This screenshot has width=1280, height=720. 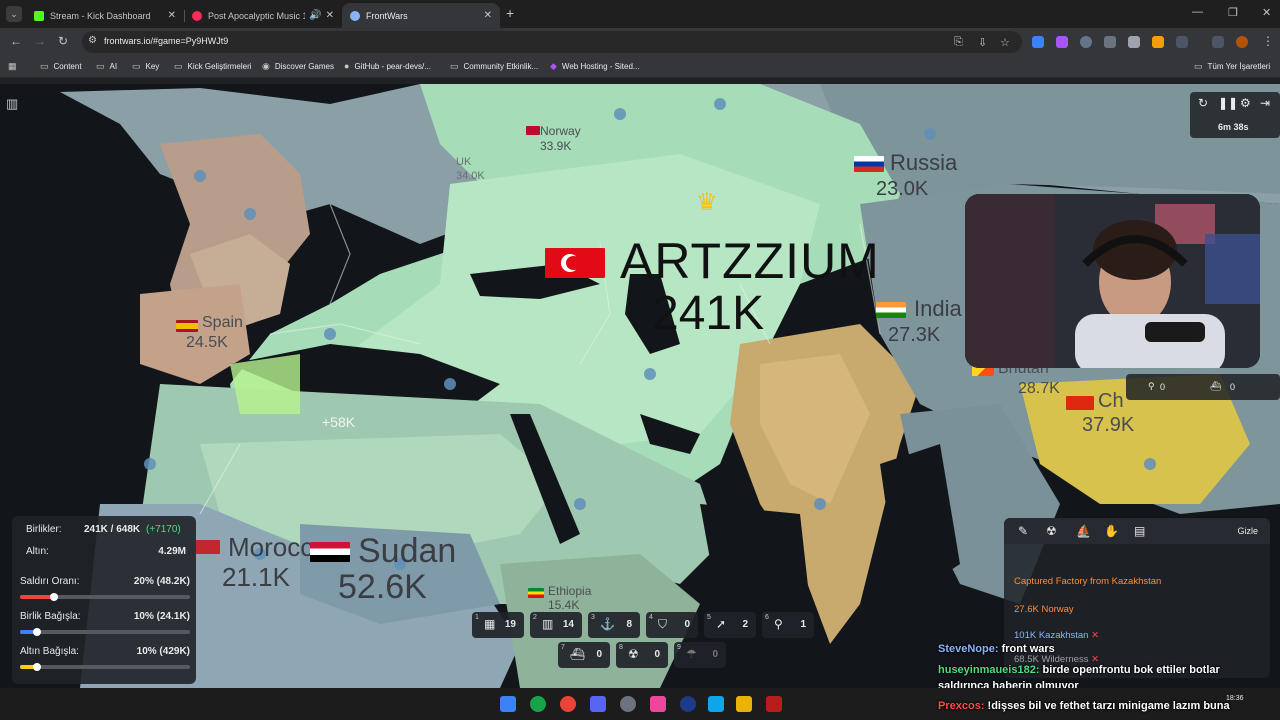 I want to click on tab-groups-icon, so click(x=1218, y=42).